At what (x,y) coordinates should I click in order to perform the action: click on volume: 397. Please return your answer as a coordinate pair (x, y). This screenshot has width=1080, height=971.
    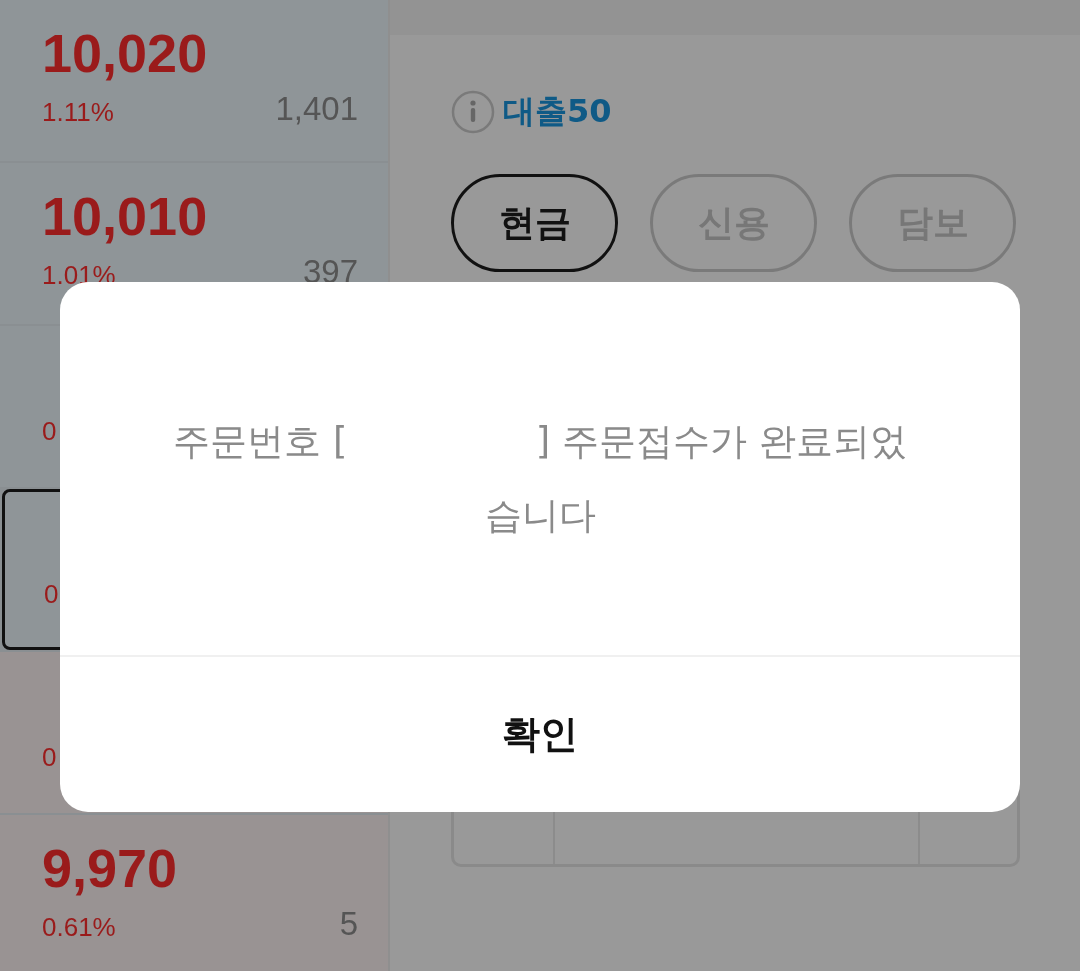
    Looking at the image, I should click on (330, 272).